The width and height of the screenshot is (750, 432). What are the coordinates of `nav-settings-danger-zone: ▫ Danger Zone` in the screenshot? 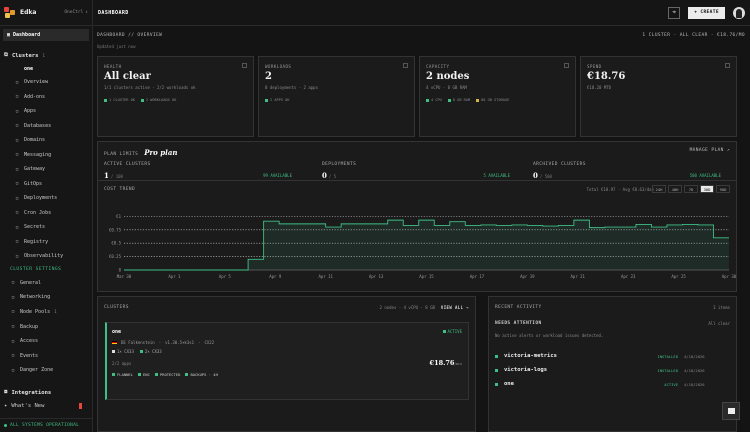 It's located at (46, 370).